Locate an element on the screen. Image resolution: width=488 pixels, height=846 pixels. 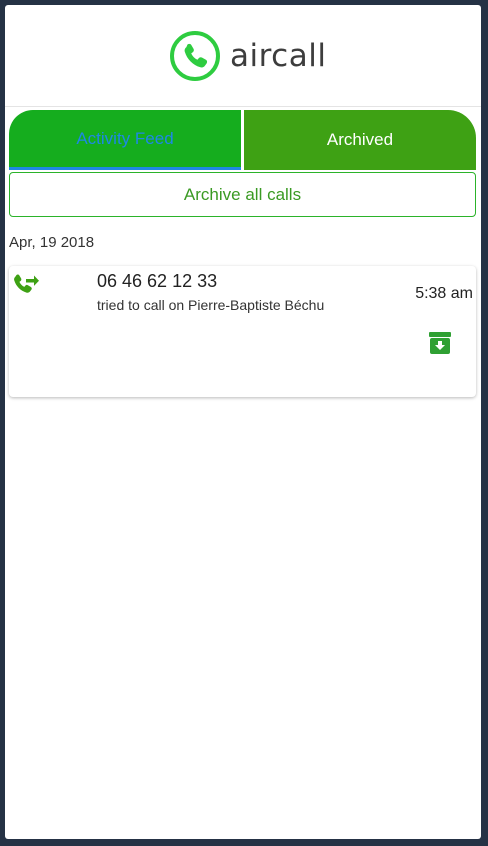
tab-activity-feed: Activity Feed is located at coordinates (125, 140).